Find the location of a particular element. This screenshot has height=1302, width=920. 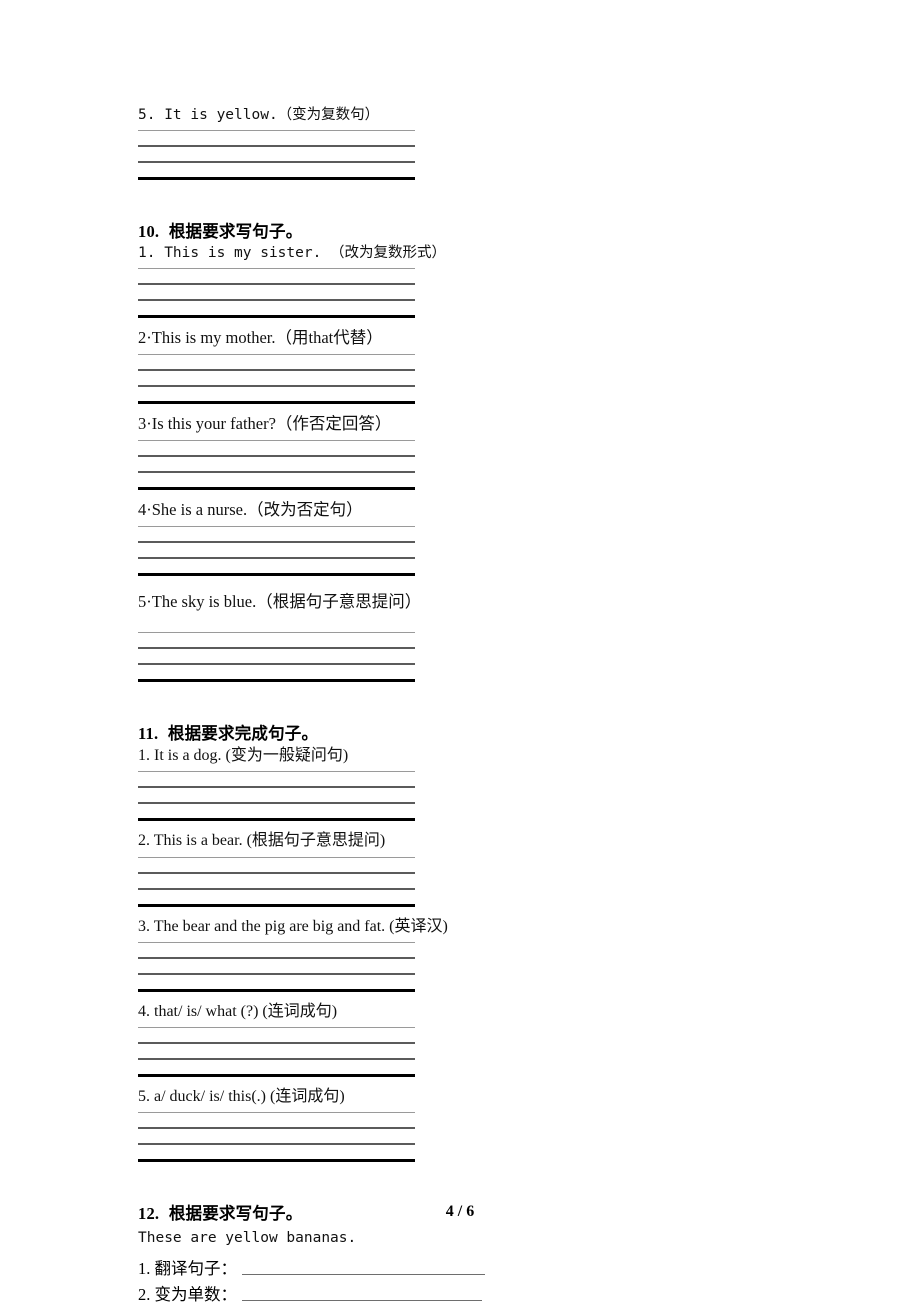

section-number: 10. is located at coordinates (149, 232).